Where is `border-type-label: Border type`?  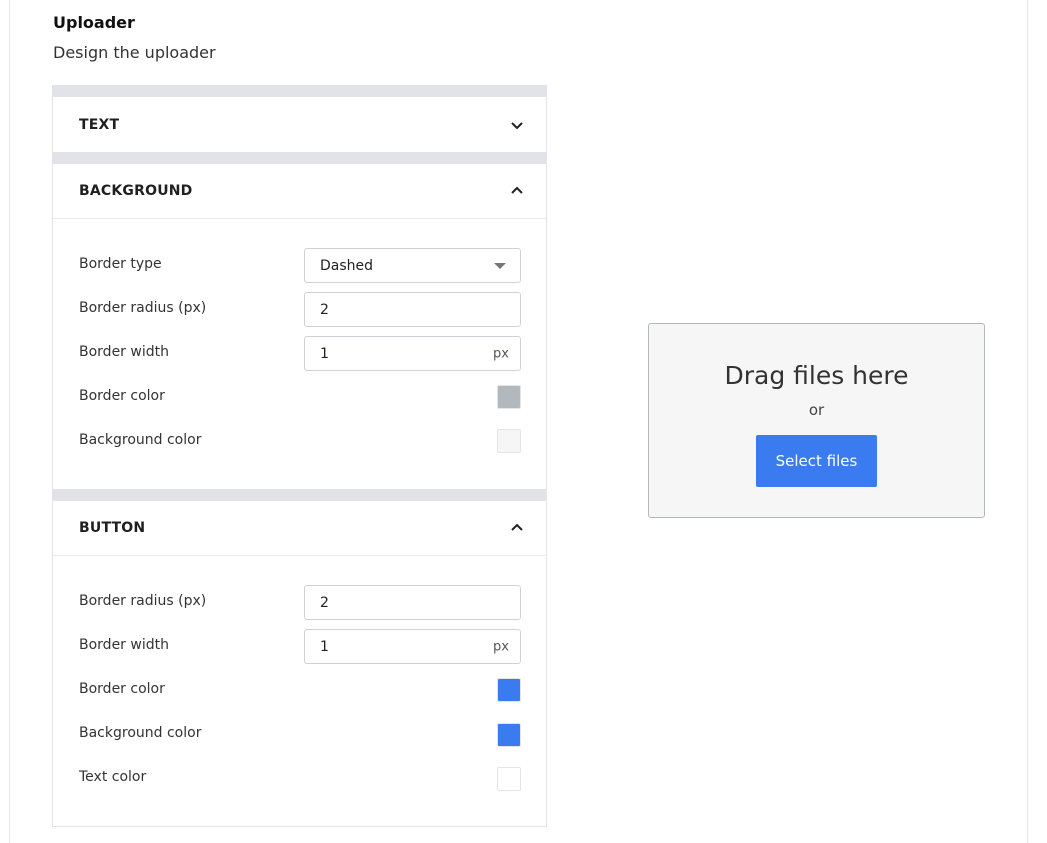
border-type-label: Border type is located at coordinates (120, 264).